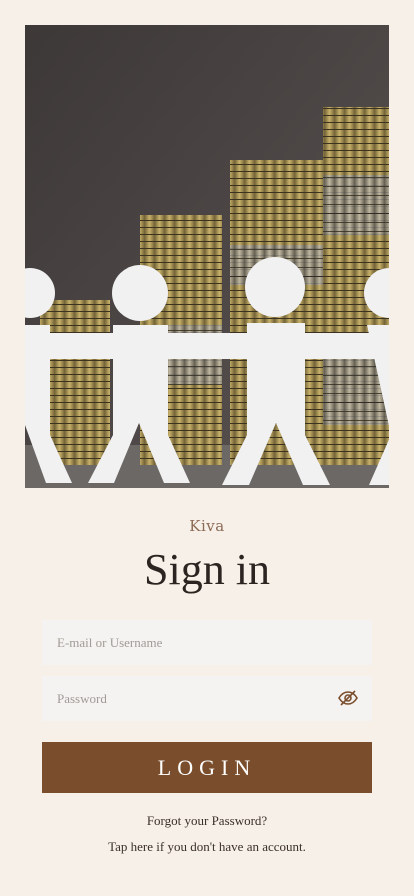  What do you see at coordinates (207, 526) in the screenshot?
I see `brand-name: Kiva` at bounding box center [207, 526].